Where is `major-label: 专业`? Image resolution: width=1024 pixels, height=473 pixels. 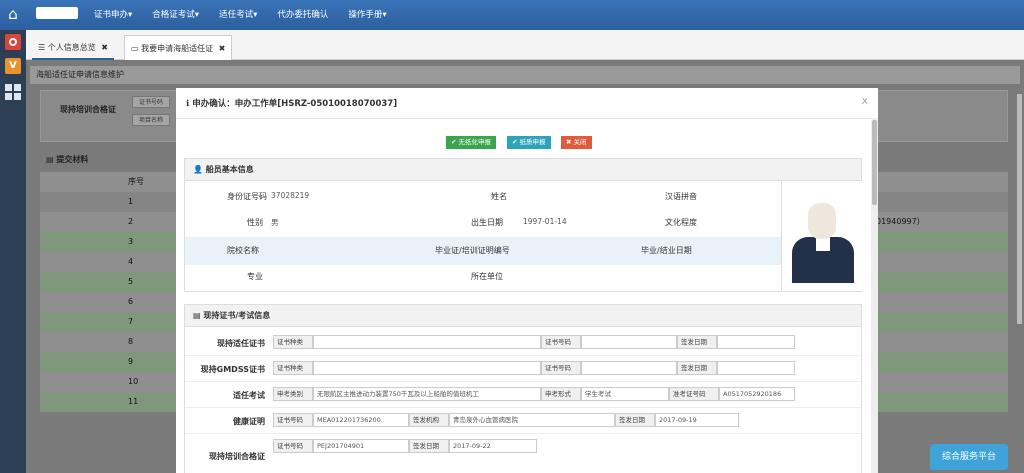 major-label: 专业 is located at coordinates (255, 276).